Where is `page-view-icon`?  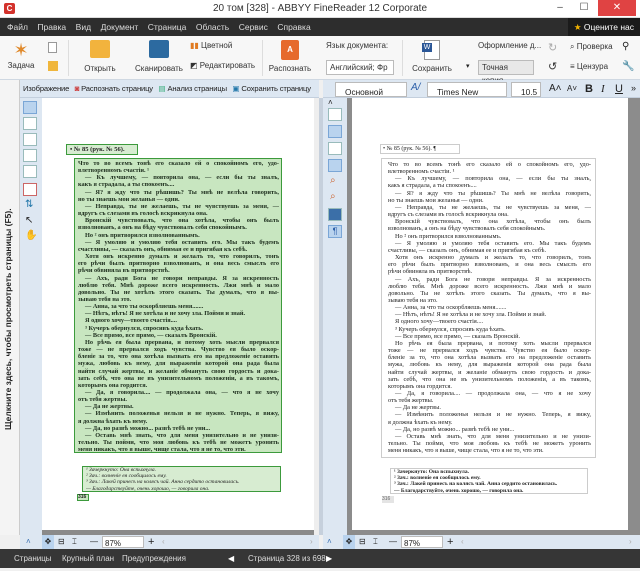
page-view-icon is located at coordinates (335, 131).